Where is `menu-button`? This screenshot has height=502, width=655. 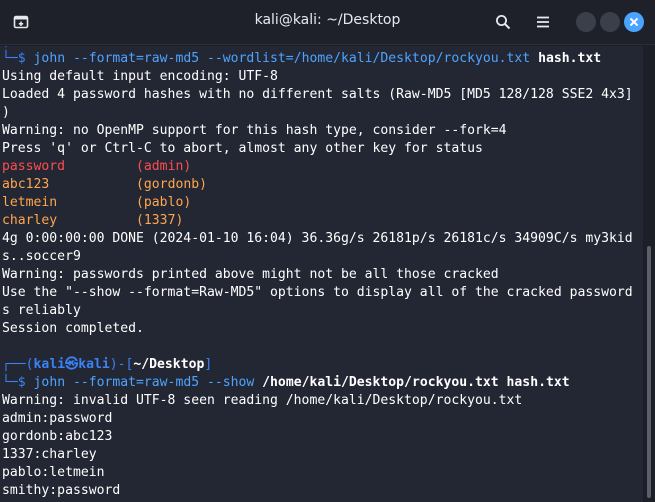
menu-button is located at coordinates (543, 22).